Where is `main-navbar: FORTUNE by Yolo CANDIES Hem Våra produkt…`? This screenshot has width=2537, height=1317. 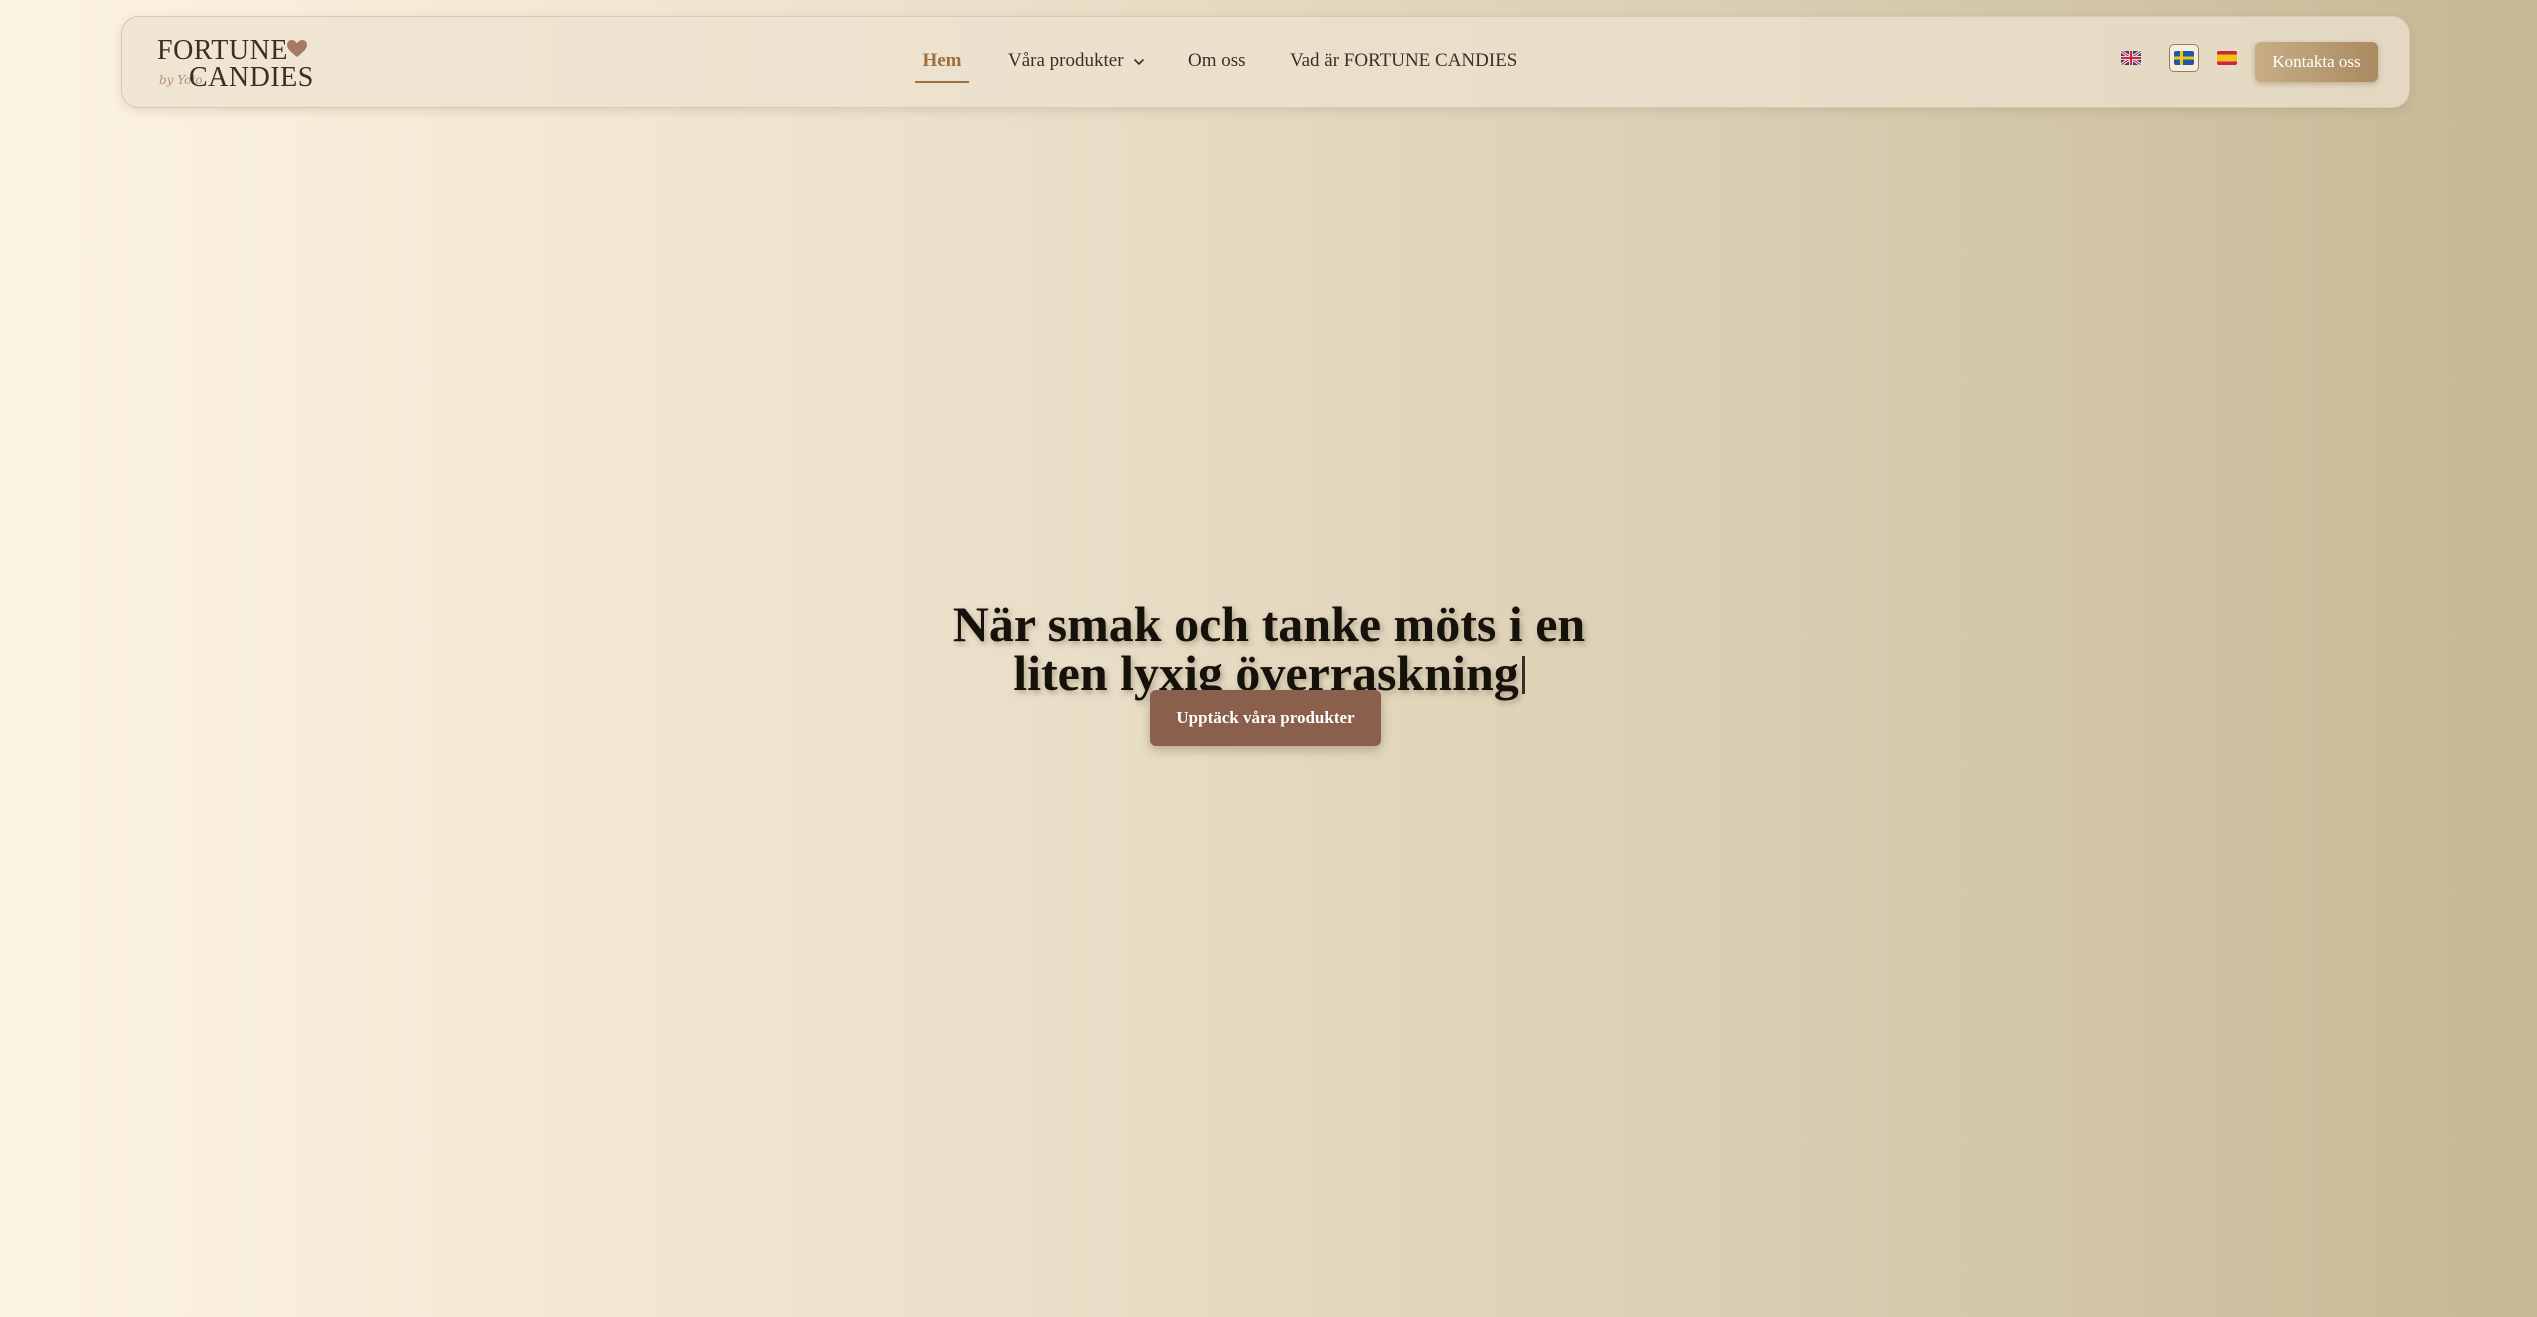
main-navbar: FORTUNE by Yolo CANDIES Hem Våra produkt… is located at coordinates (1265, 62).